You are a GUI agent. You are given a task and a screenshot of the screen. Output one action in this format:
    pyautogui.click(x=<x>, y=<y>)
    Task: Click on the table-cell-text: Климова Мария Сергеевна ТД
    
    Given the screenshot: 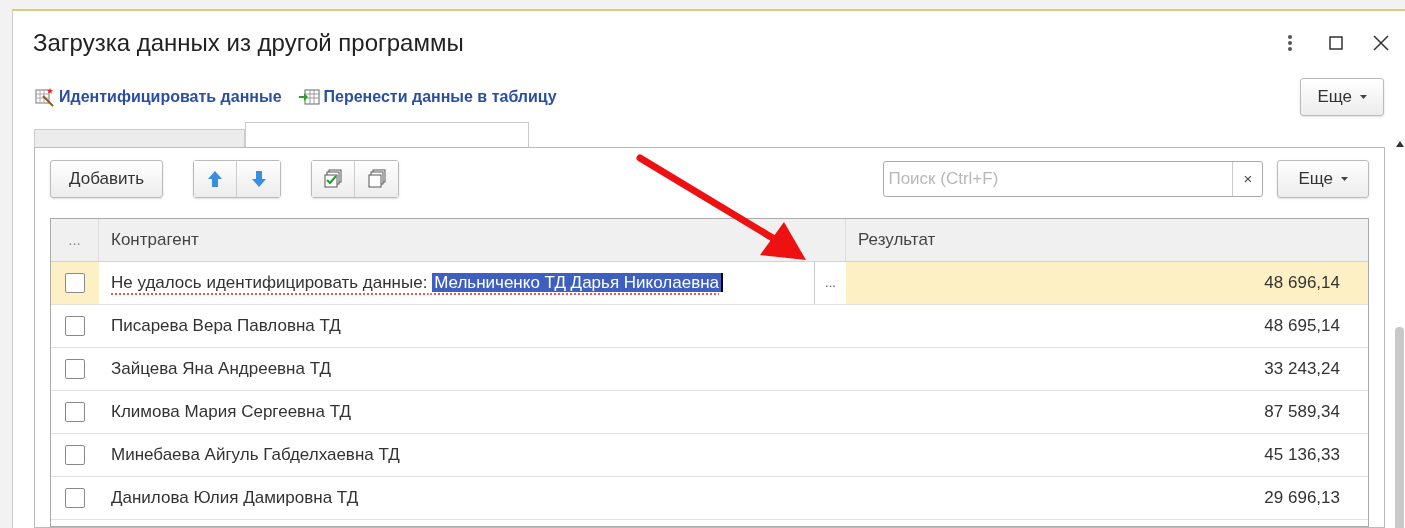 What is the action you would take?
    pyautogui.click(x=231, y=412)
    